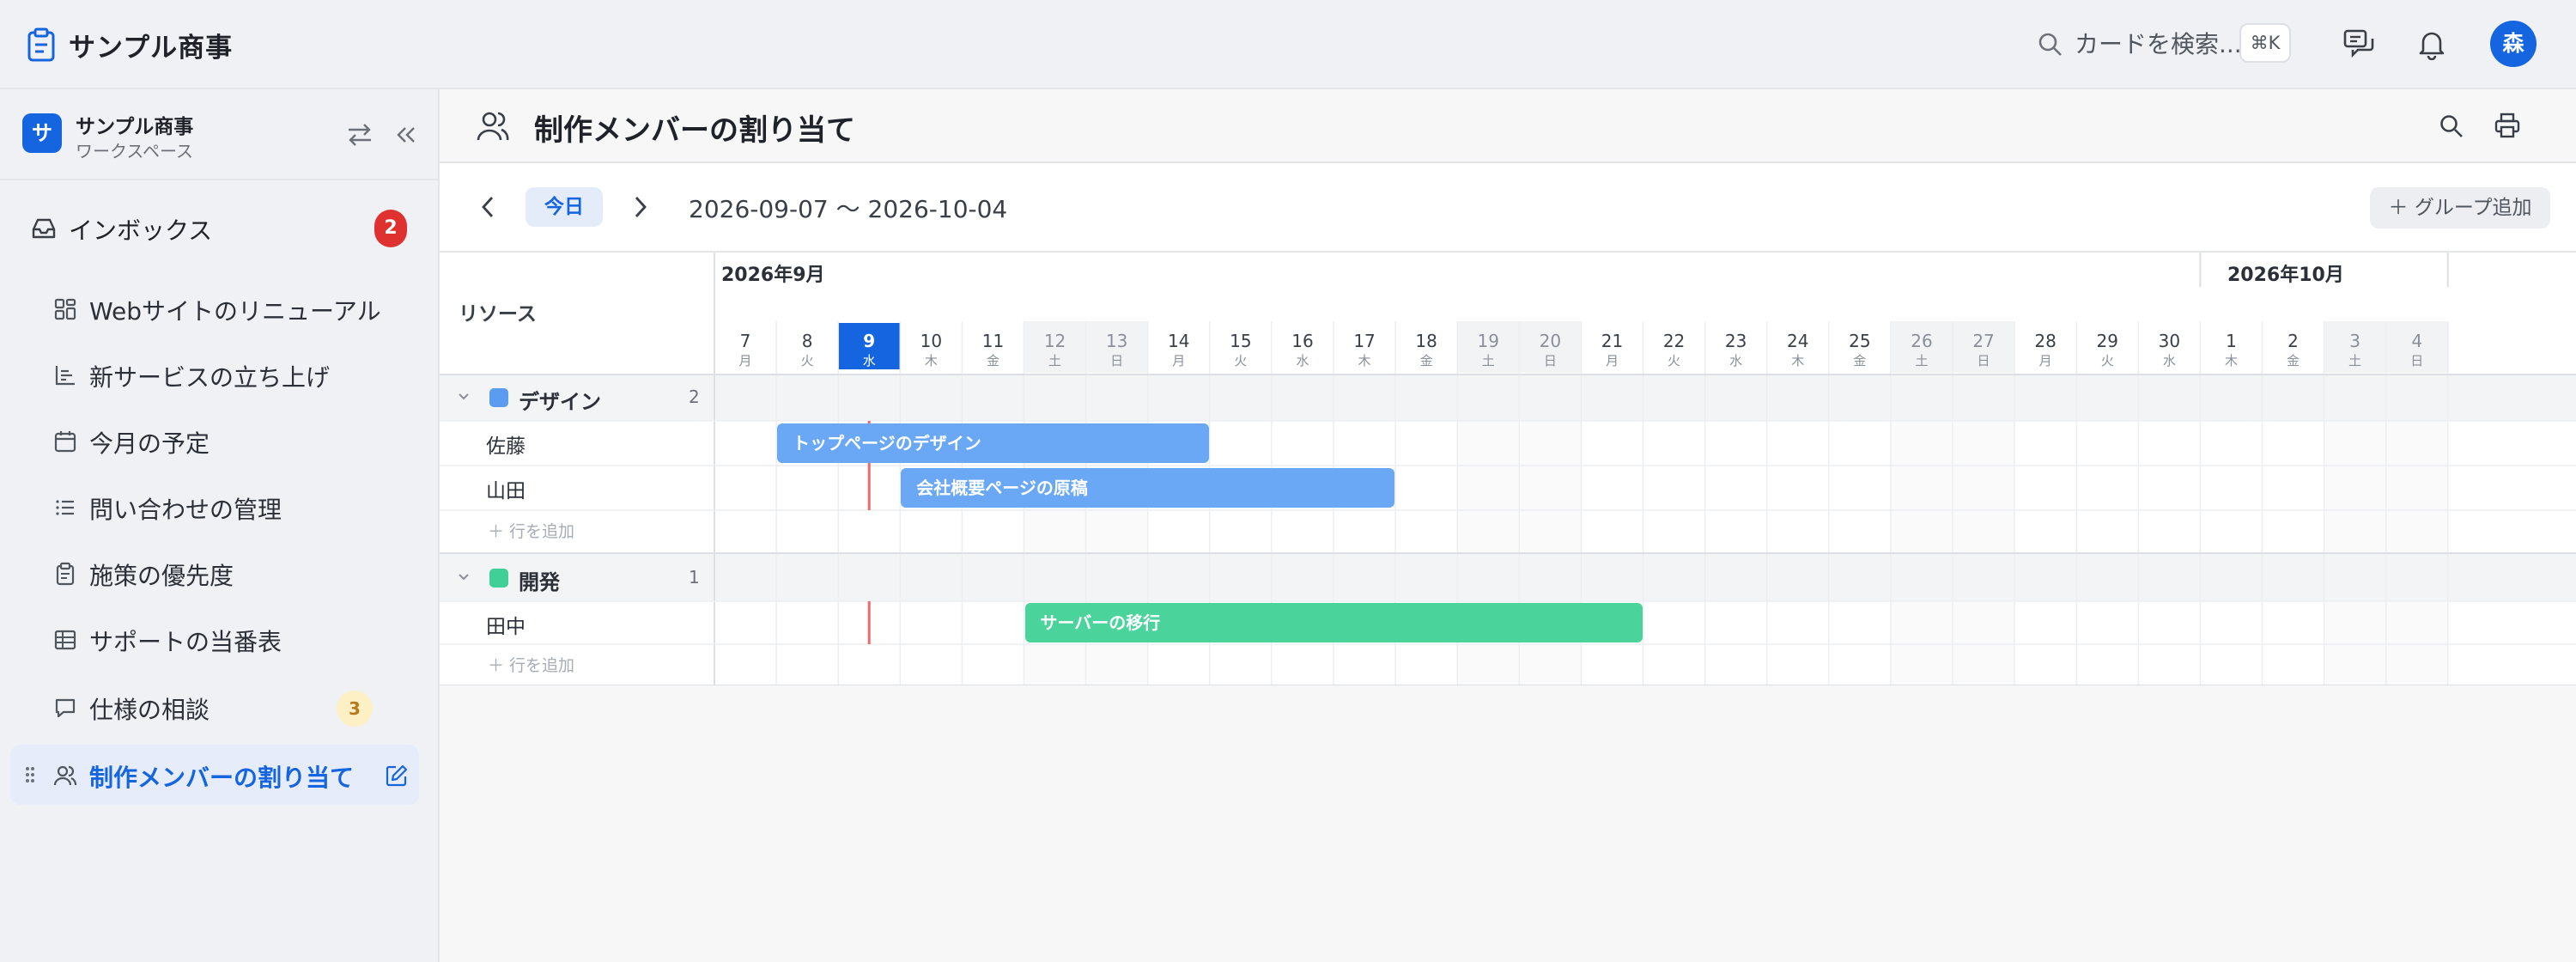  What do you see at coordinates (1508, 208) in the screenshot?
I see `timeline-toolbar: 今日 2026-09-07 〜 2026-10-04 ＋ グループ追加` at bounding box center [1508, 208].